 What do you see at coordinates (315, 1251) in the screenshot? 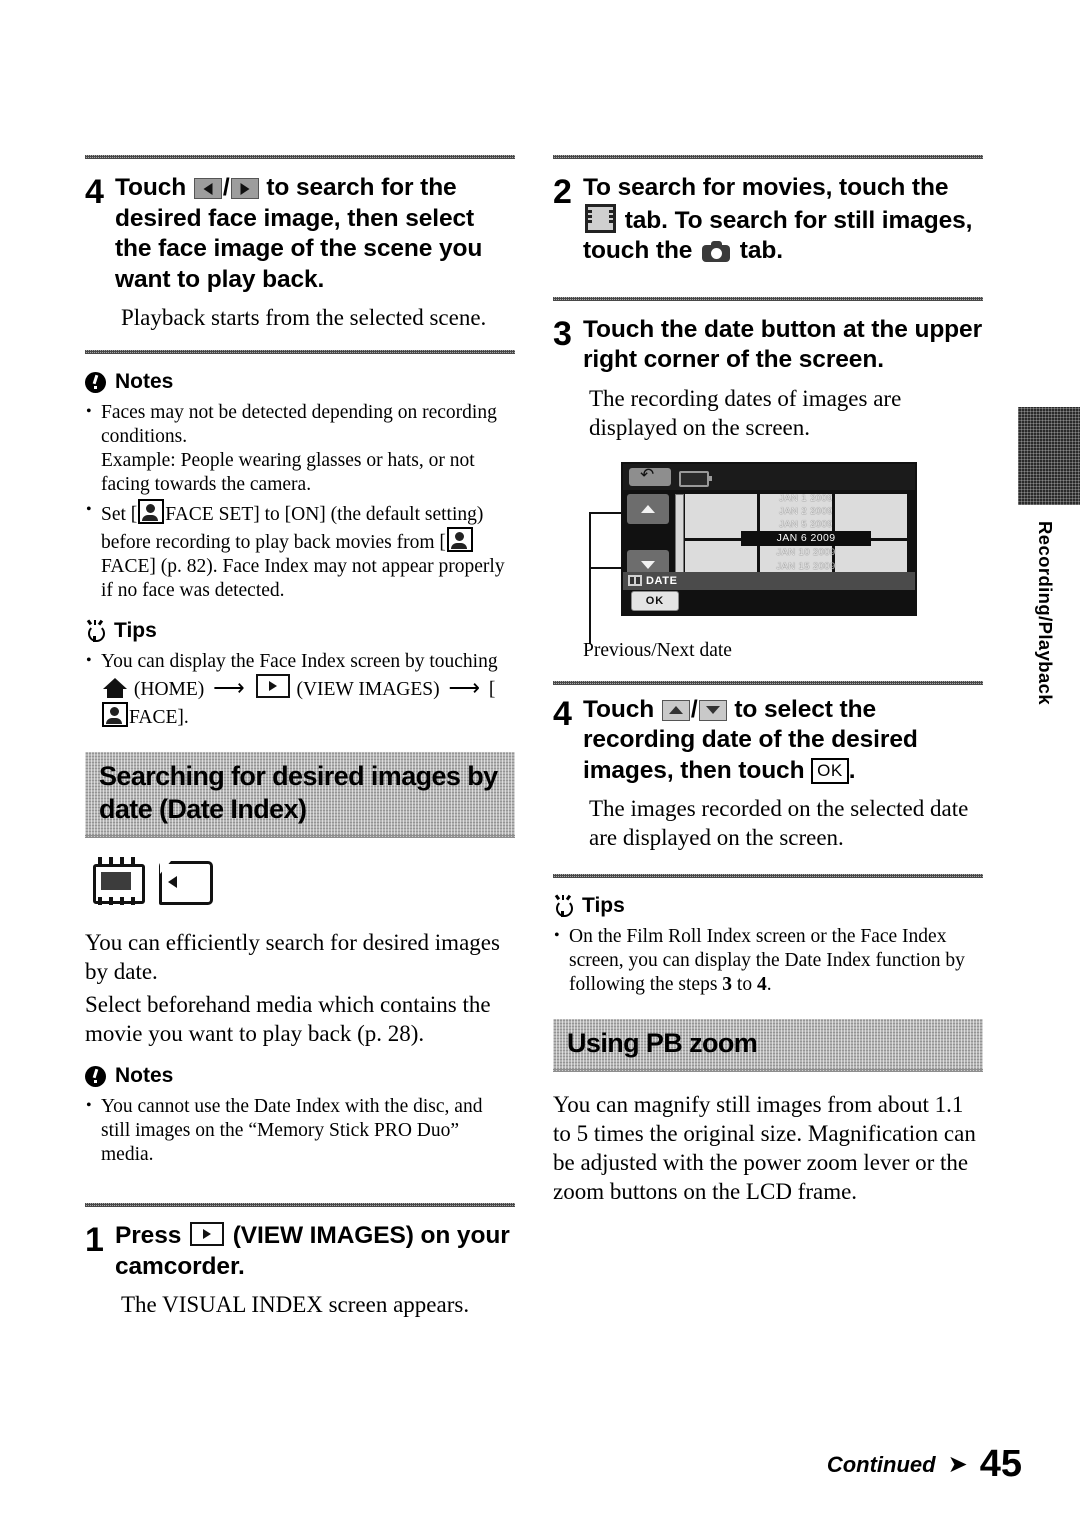
I see `step-text: Press (VIEW IMAGES) on your camcorder.` at bounding box center [315, 1251].